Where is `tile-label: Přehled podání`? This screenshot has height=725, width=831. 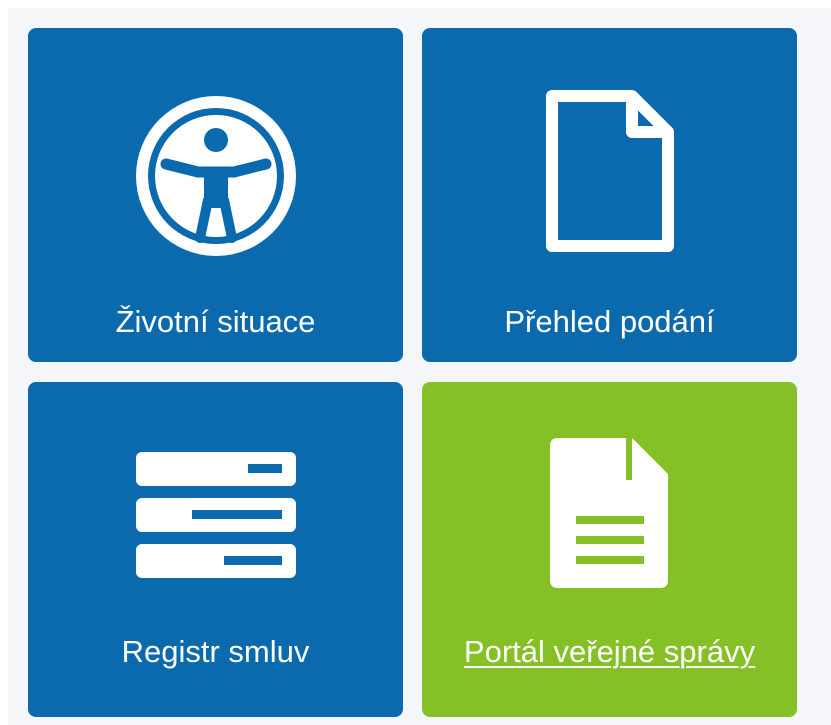
tile-label: Přehled podání is located at coordinates (609, 321).